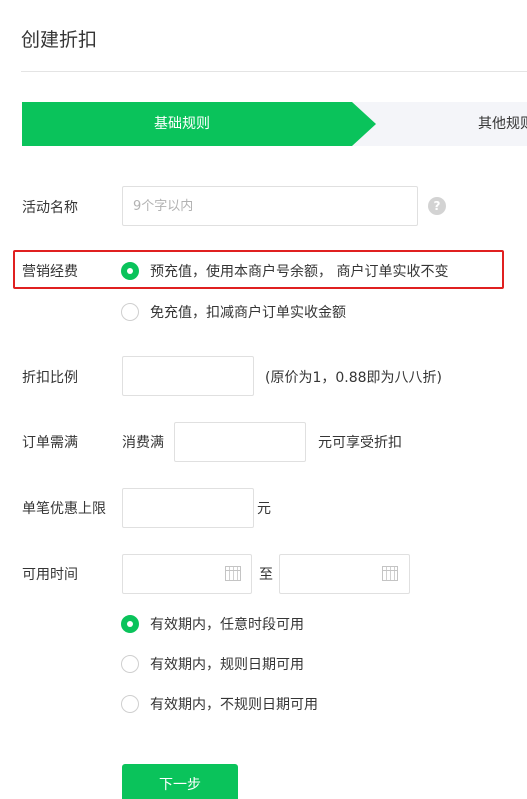 The image size is (527, 799). Describe the element at coordinates (437, 206) in the screenshot. I see `question-circle-icon: ?` at that location.